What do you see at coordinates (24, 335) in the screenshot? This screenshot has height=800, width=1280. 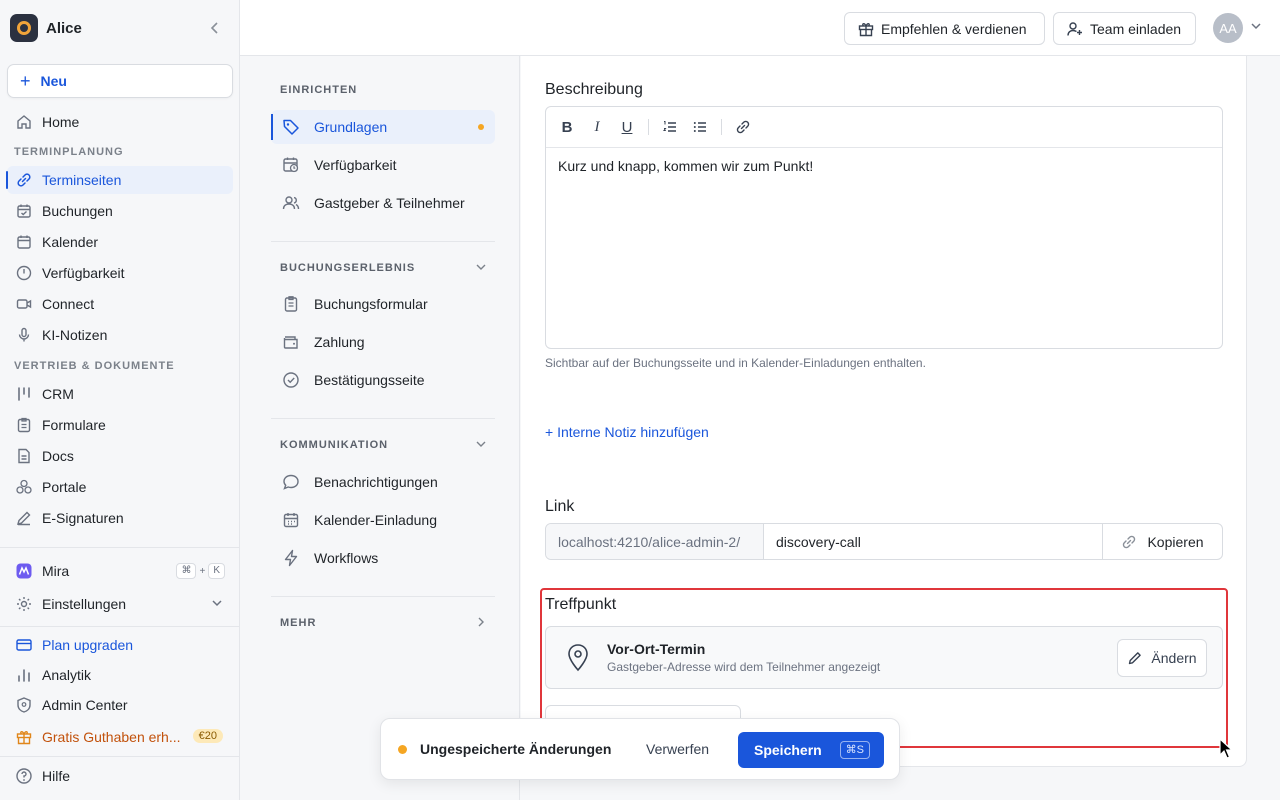 I see `microphone-icon` at bounding box center [24, 335].